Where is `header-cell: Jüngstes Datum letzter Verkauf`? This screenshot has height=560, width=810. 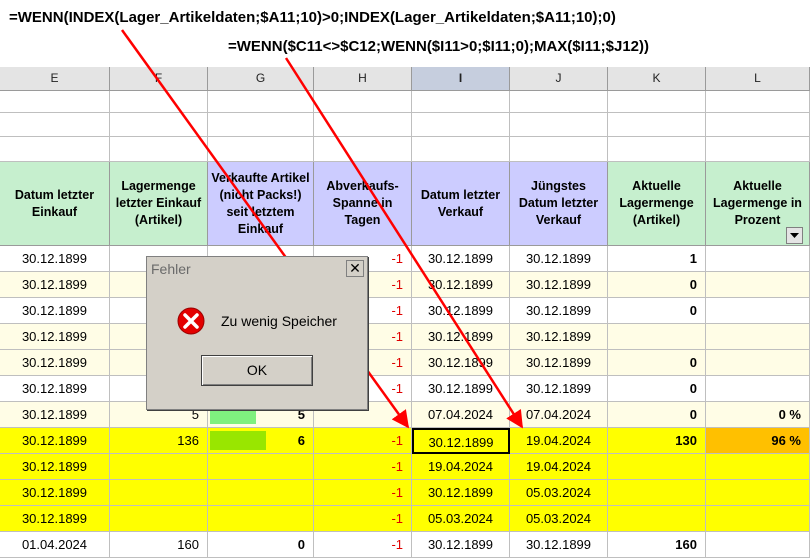 header-cell: Jüngstes Datum letzter Verkauf is located at coordinates (559, 204).